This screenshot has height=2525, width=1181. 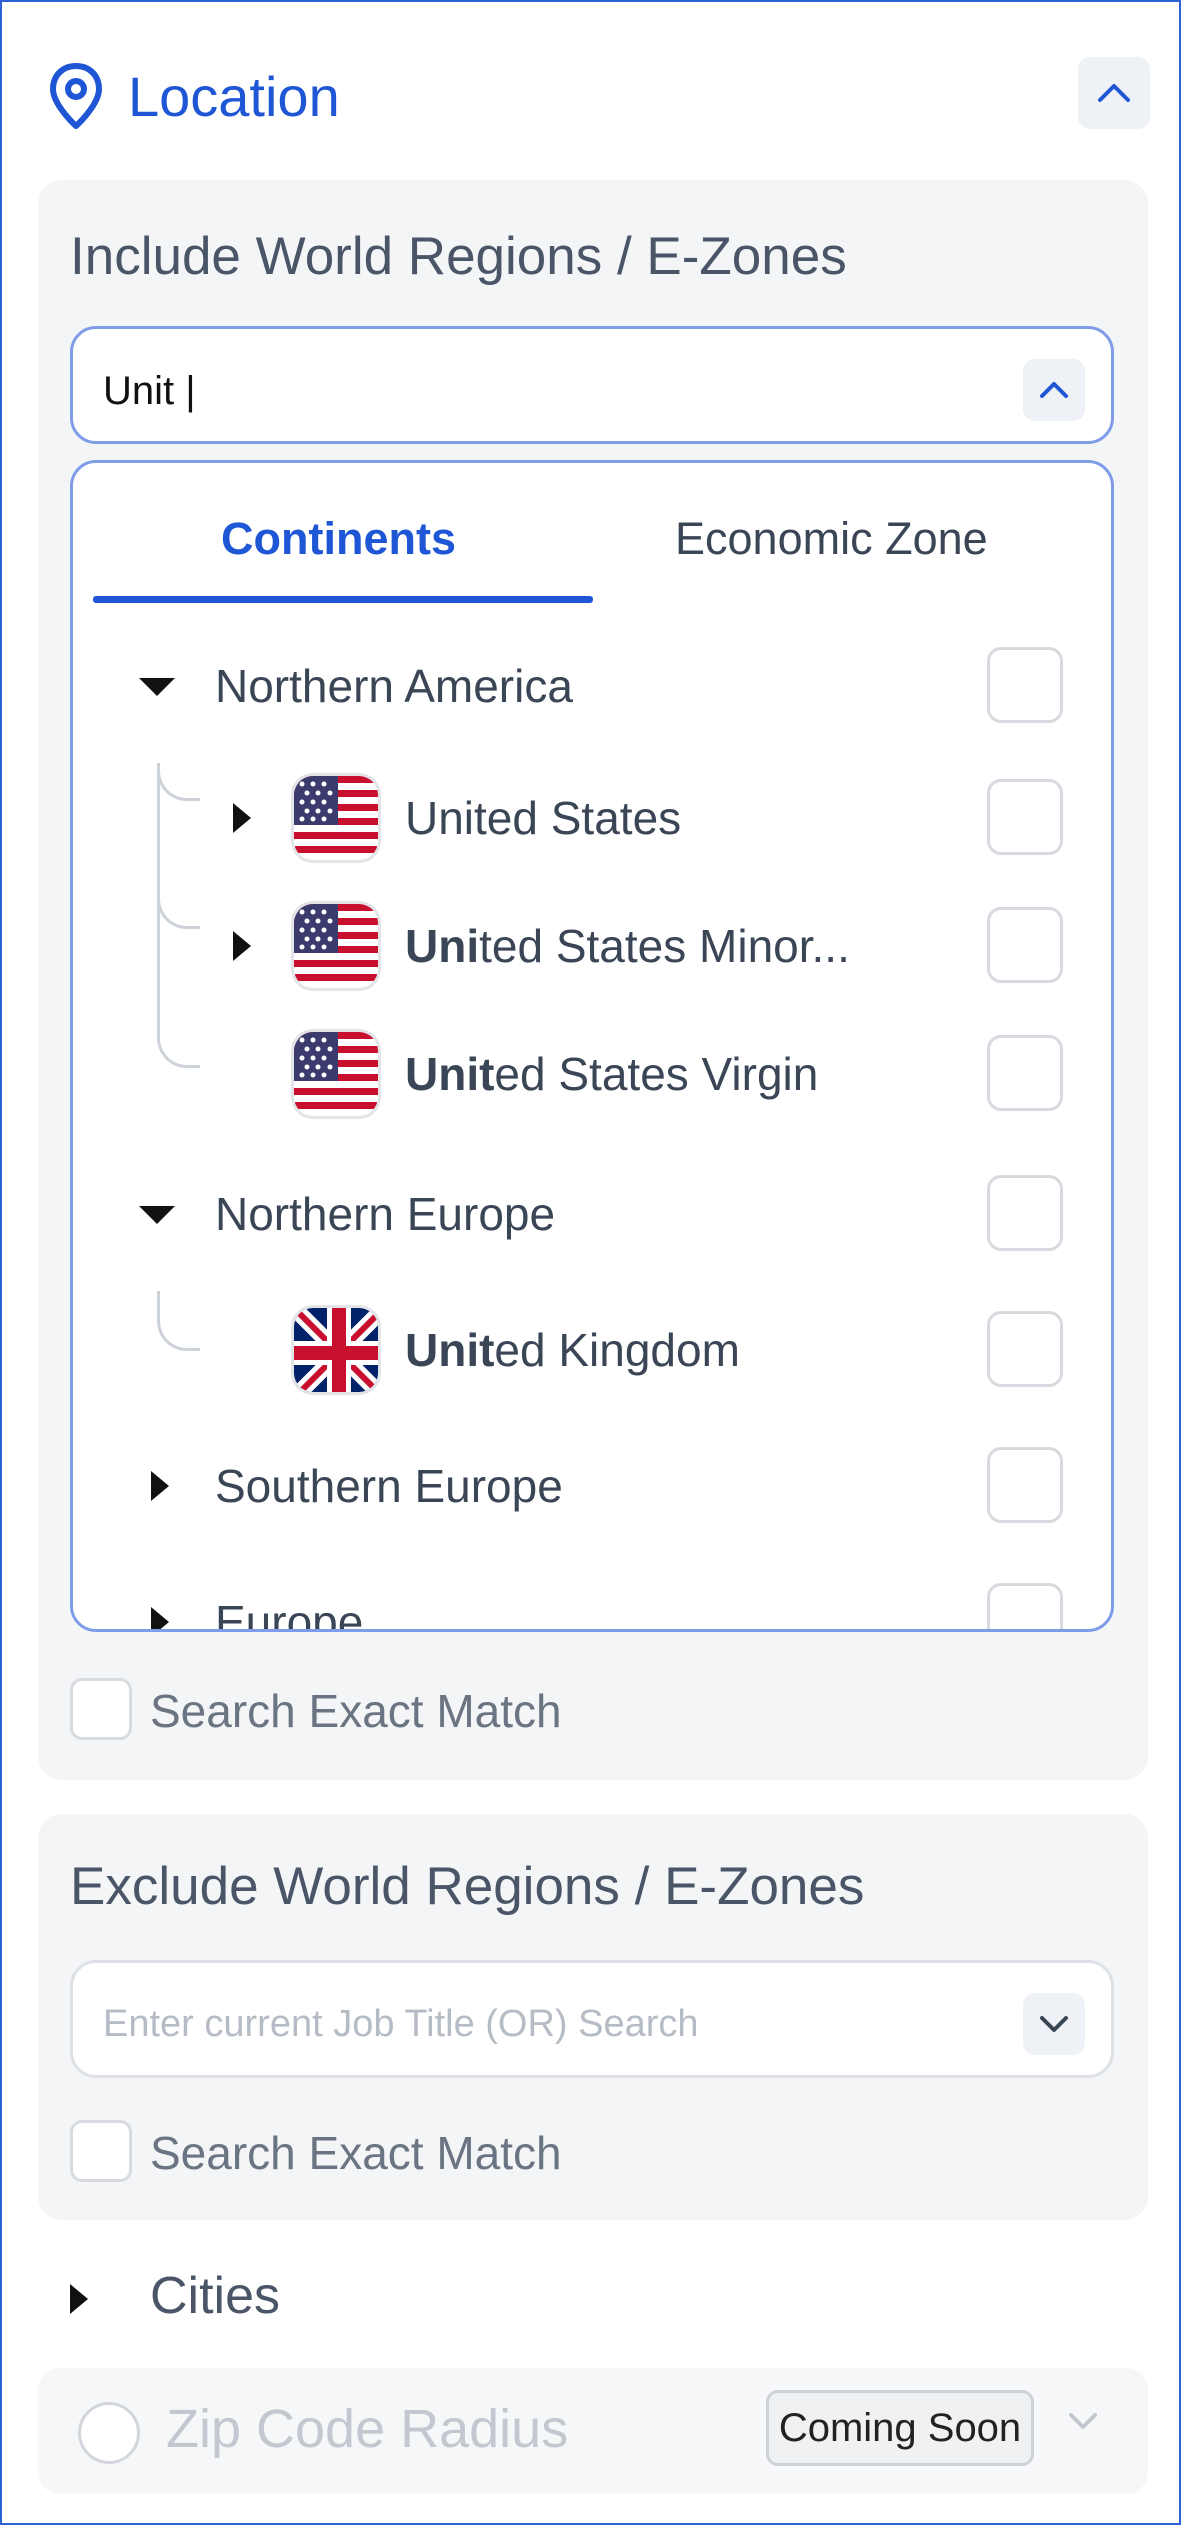 What do you see at coordinates (592, 1604) in the screenshot?
I see `tree-row-europe: Europe` at bounding box center [592, 1604].